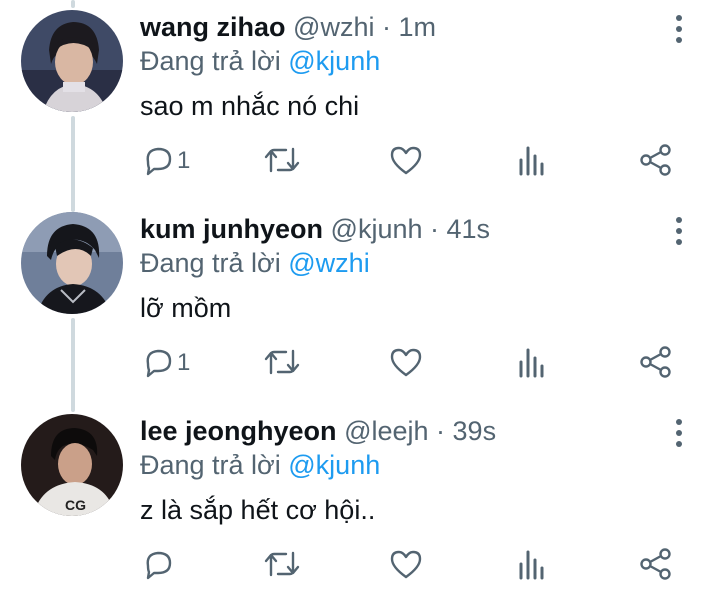 The height and width of the screenshot is (604, 720). Describe the element at coordinates (213, 27) in the screenshot. I see `display-name: wang zihao` at that location.